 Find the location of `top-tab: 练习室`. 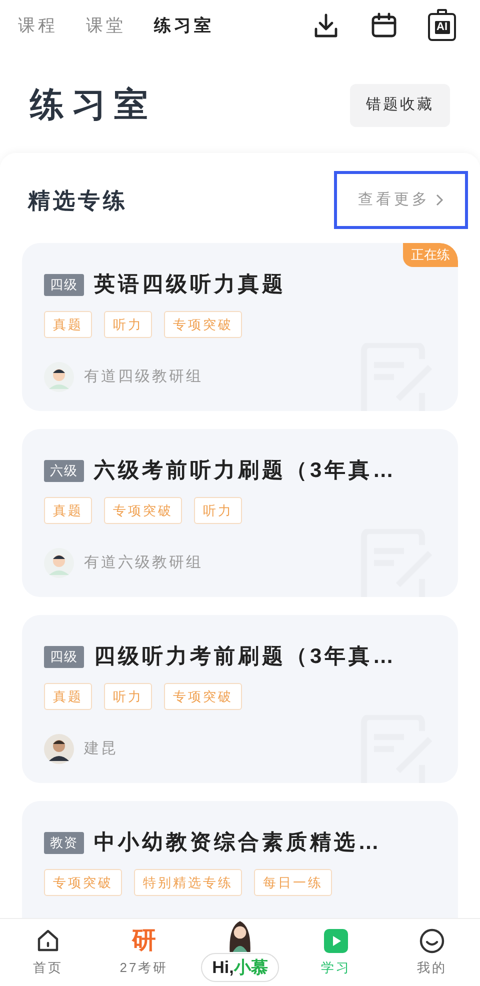

top-tab: 练习室 is located at coordinates (184, 26).